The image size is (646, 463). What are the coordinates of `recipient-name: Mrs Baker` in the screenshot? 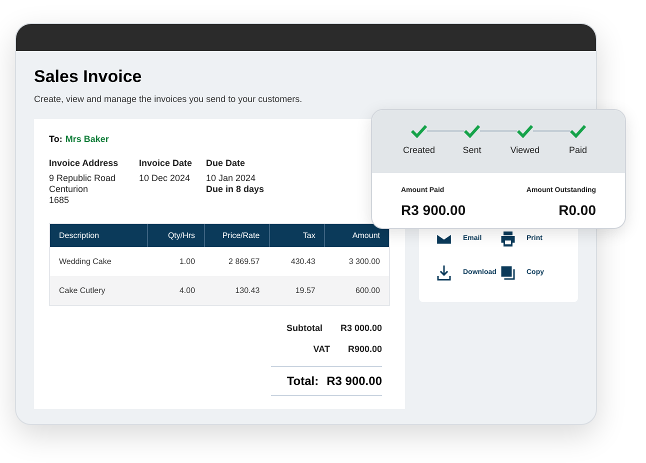 It's located at (87, 139).